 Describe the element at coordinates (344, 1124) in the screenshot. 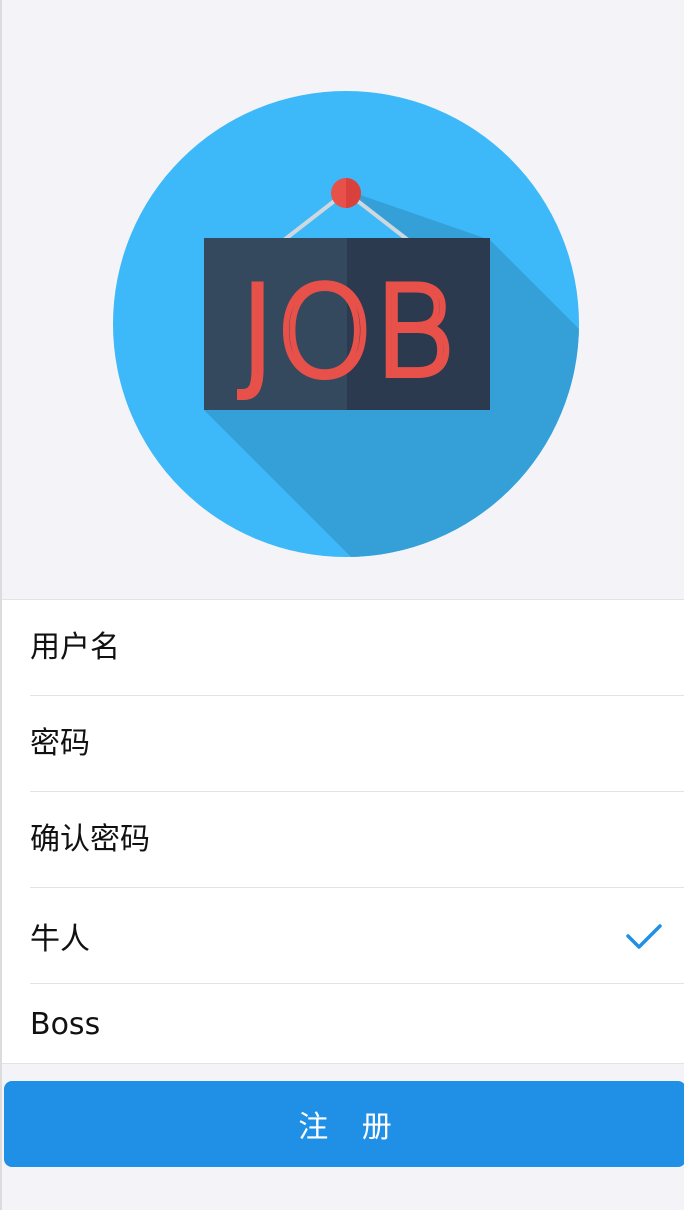

I see `register-button: 注 册` at that location.